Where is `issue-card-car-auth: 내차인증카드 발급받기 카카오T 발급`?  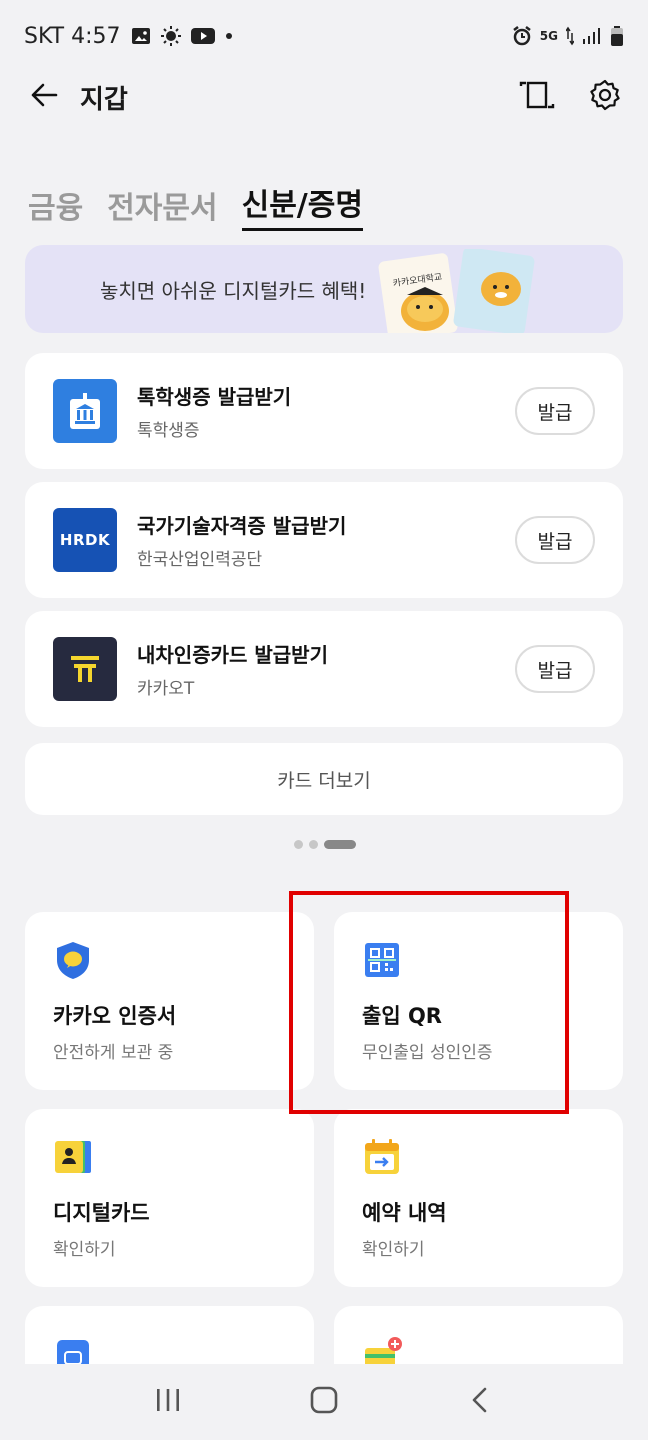
issue-card-car-auth: 내차인증카드 발급받기 카카오T 발급 is located at coordinates (324, 669).